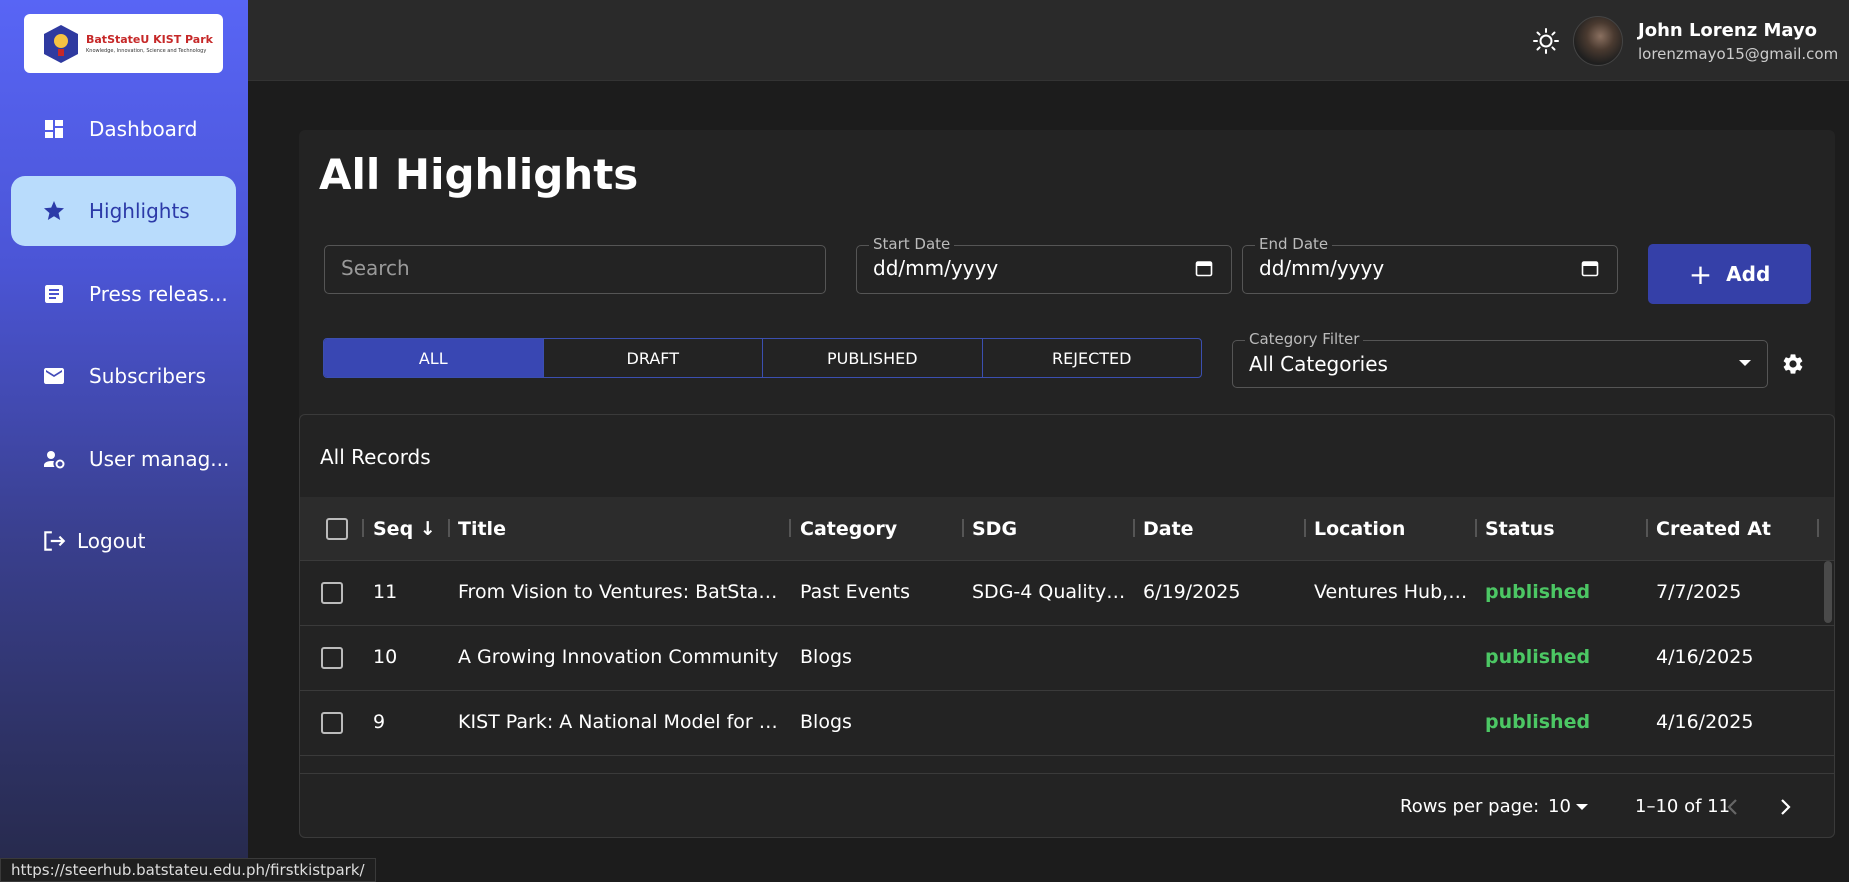 This screenshot has width=1849, height=882. What do you see at coordinates (479, 174) in the screenshot?
I see `page-title: All Highlights` at bounding box center [479, 174].